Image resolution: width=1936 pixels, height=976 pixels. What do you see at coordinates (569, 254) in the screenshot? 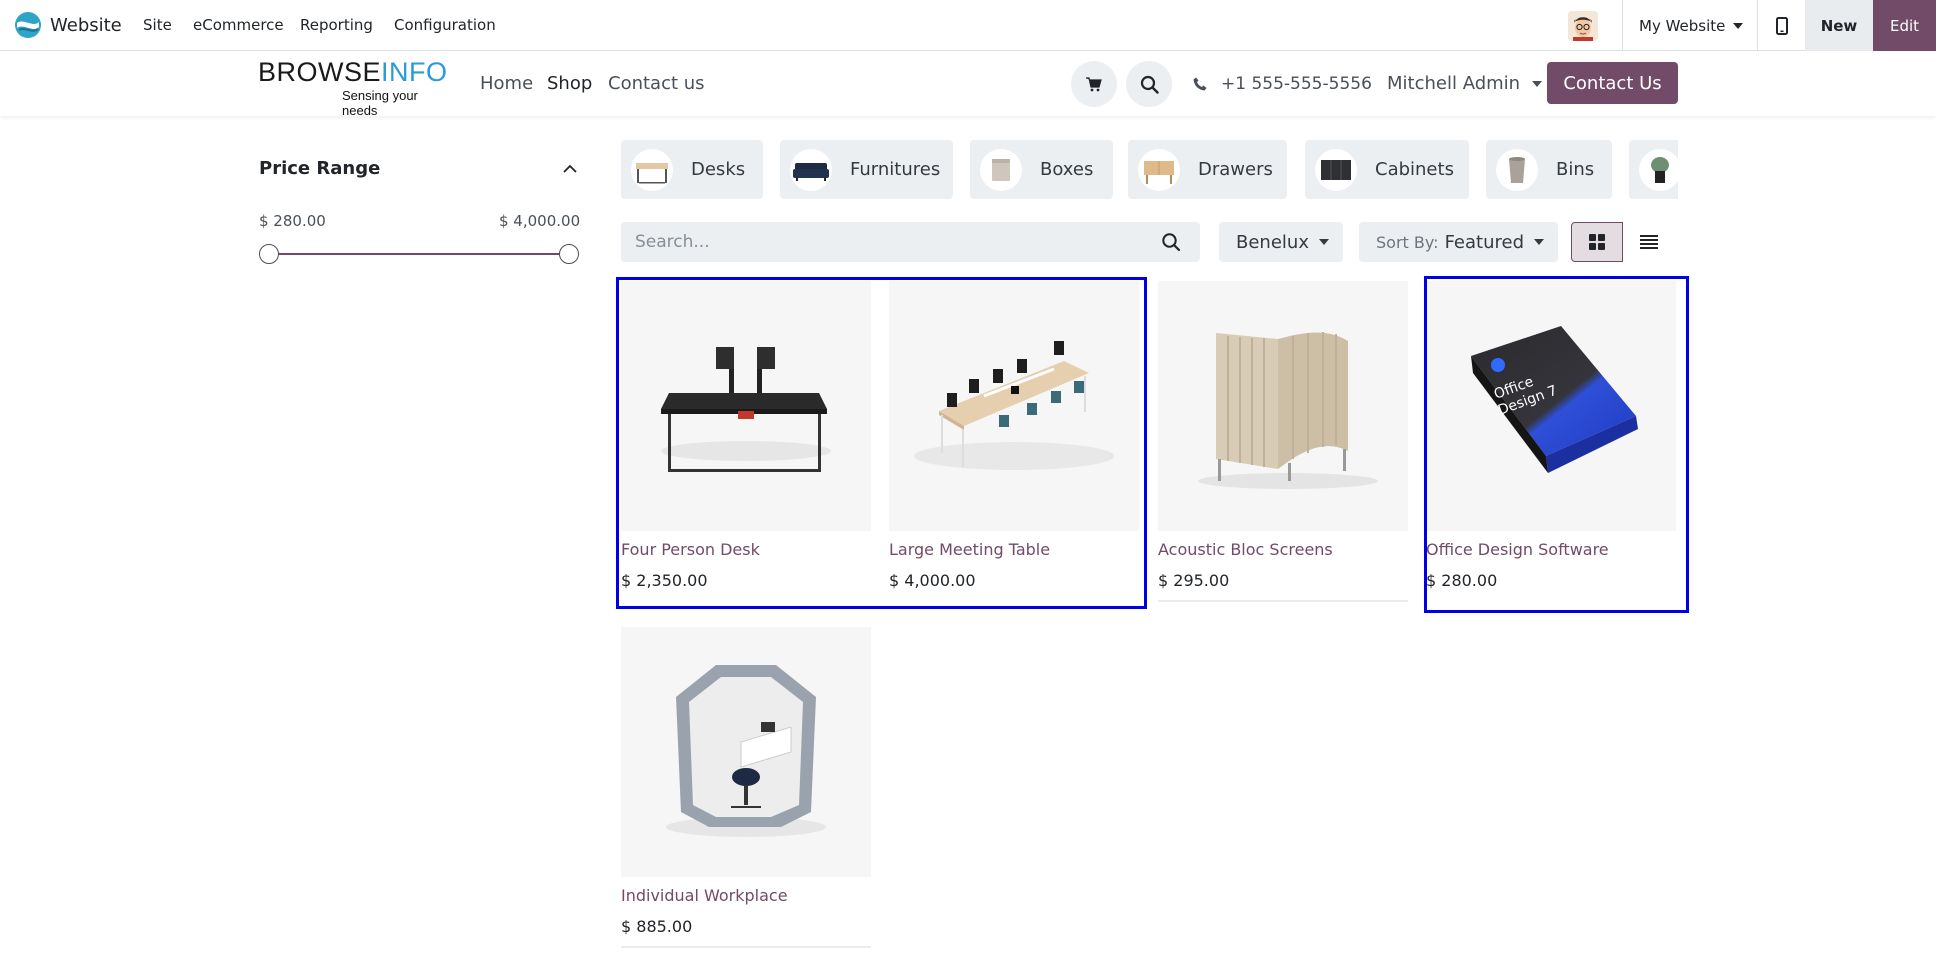
I see `price-slider-max-handle` at bounding box center [569, 254].